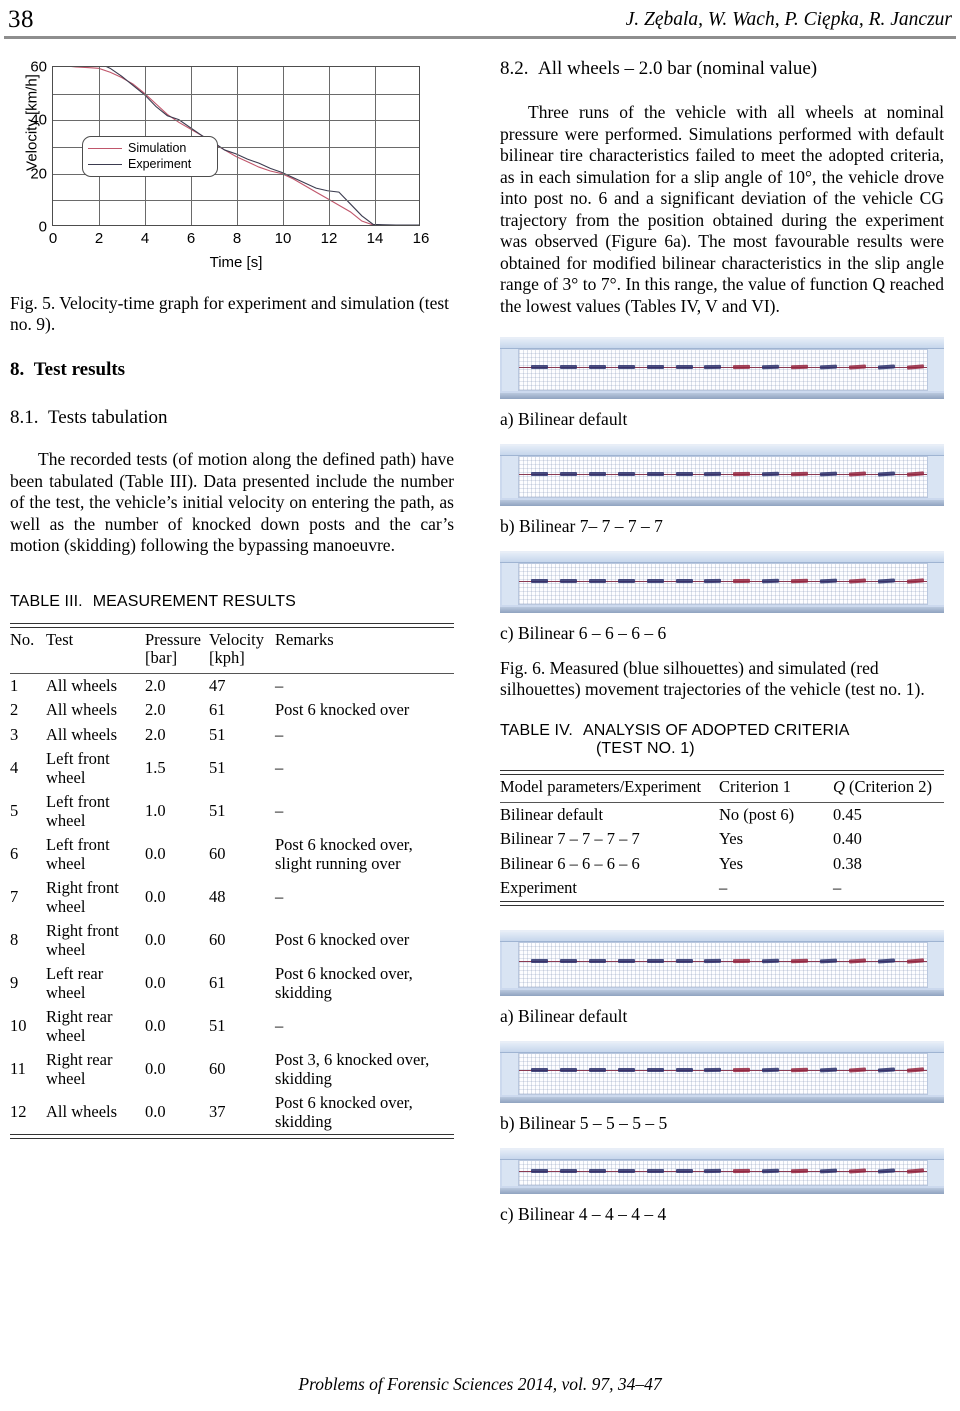 This screenshot has height=1411, width=960. I want to click on chart-x-tick-label: 8, so click(237, 238).